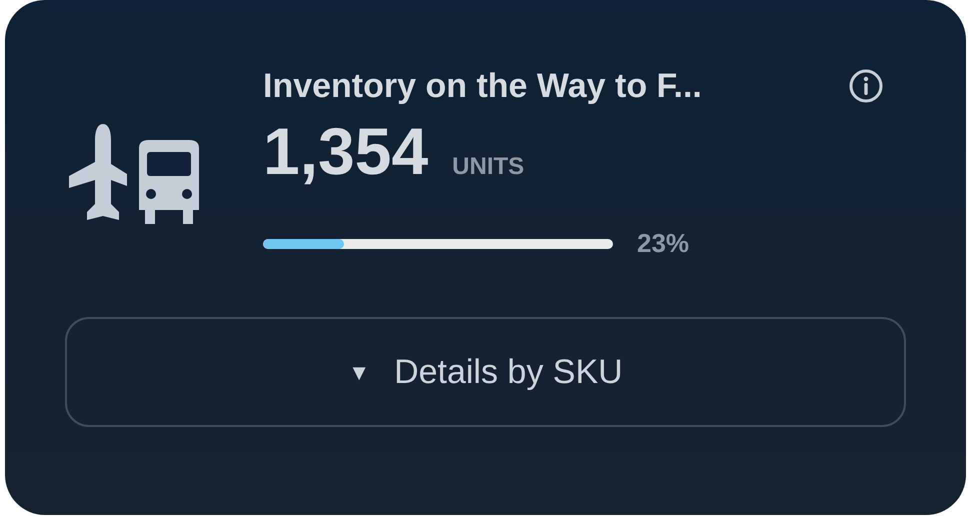 This screenshot has height=517, width=972. Describe the element at coordinates (488, 167) in the screenshot. I see `unit-label: UNITS` at that location.